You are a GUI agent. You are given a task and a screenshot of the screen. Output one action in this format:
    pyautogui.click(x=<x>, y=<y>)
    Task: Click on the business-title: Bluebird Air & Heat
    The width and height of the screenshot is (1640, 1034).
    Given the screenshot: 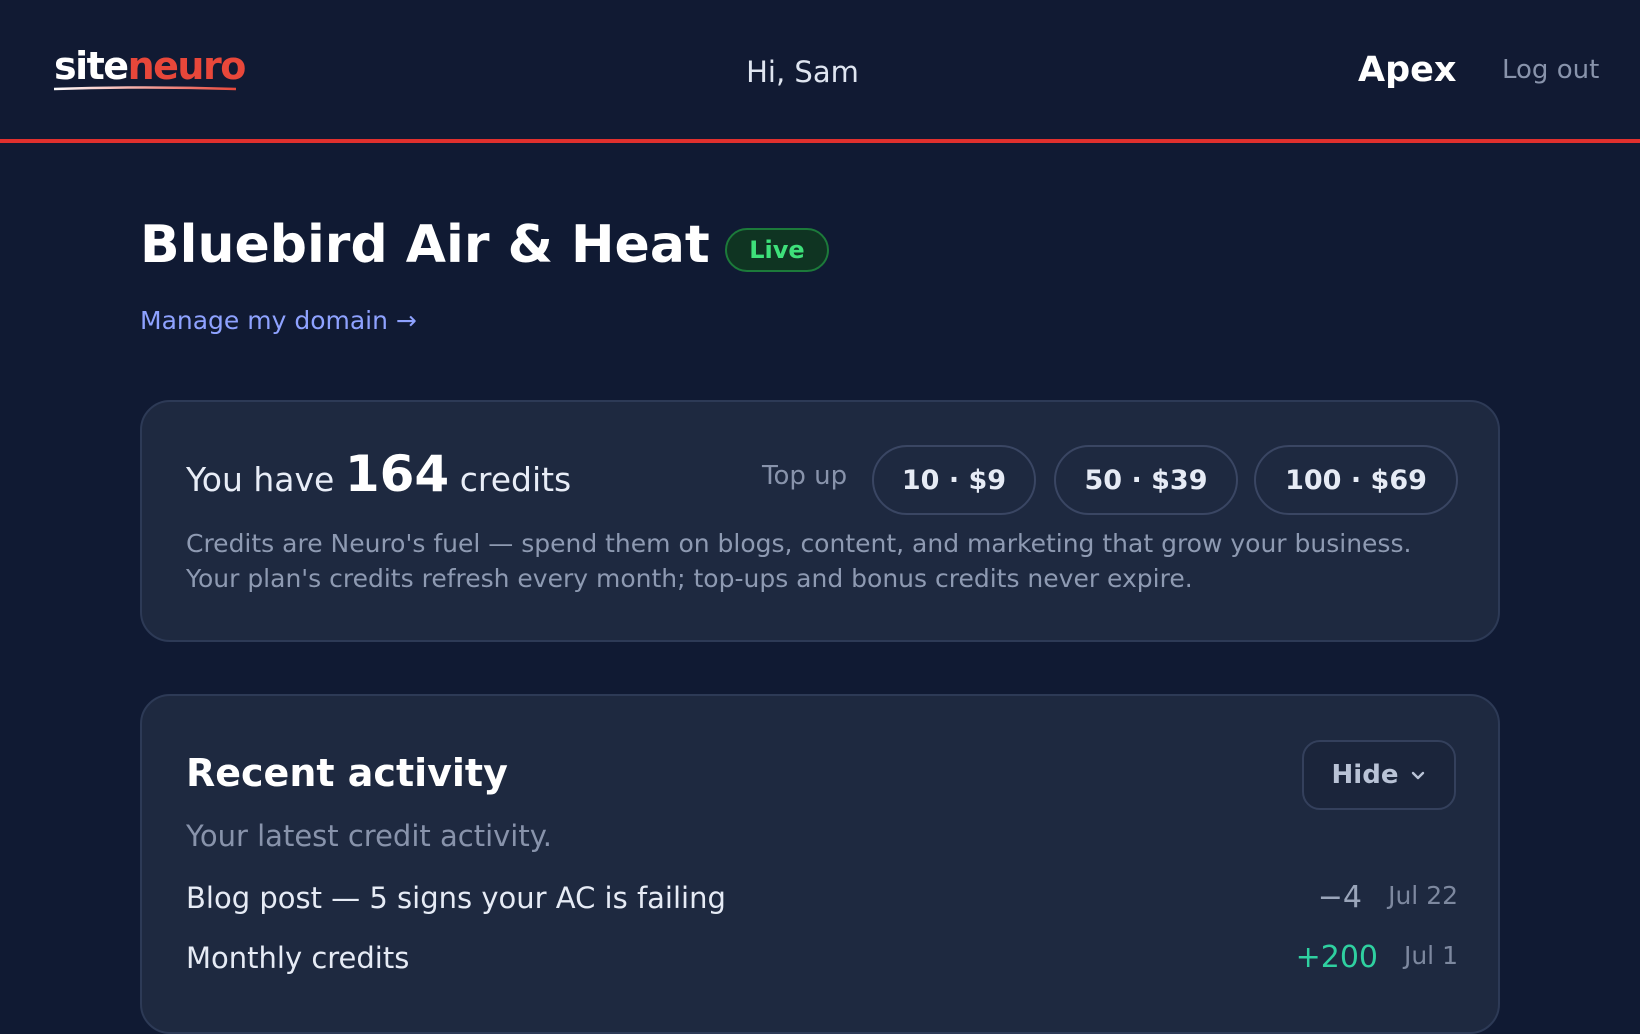 What is the action you would take?
    pyautogui.click(x=425, y=245)
    